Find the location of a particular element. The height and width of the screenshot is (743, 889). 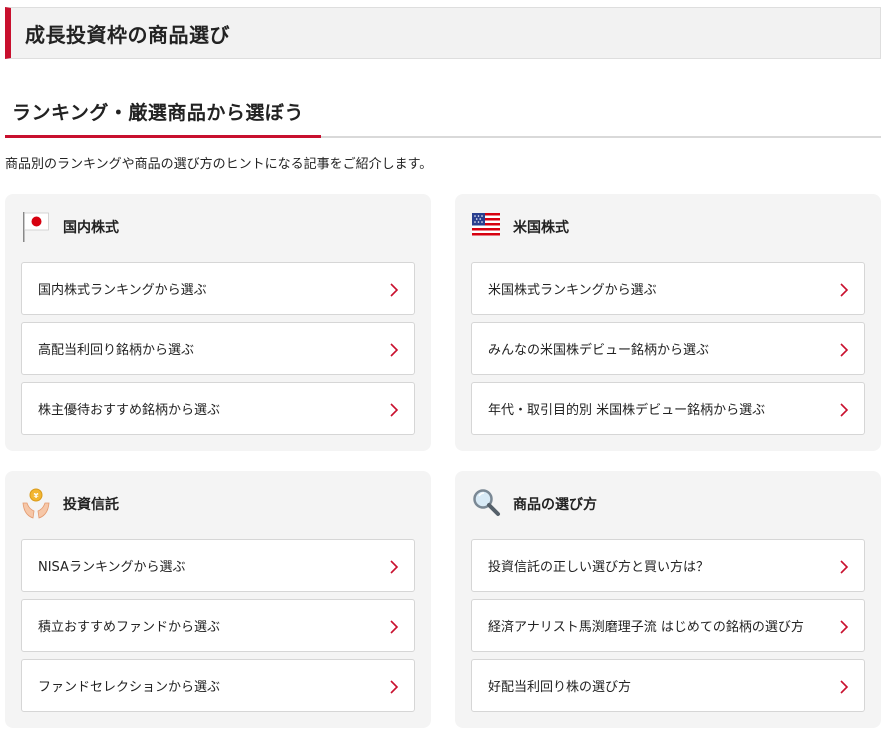

link-label: 好配当利回り株の選び方 is located at coordinates (560, 687).